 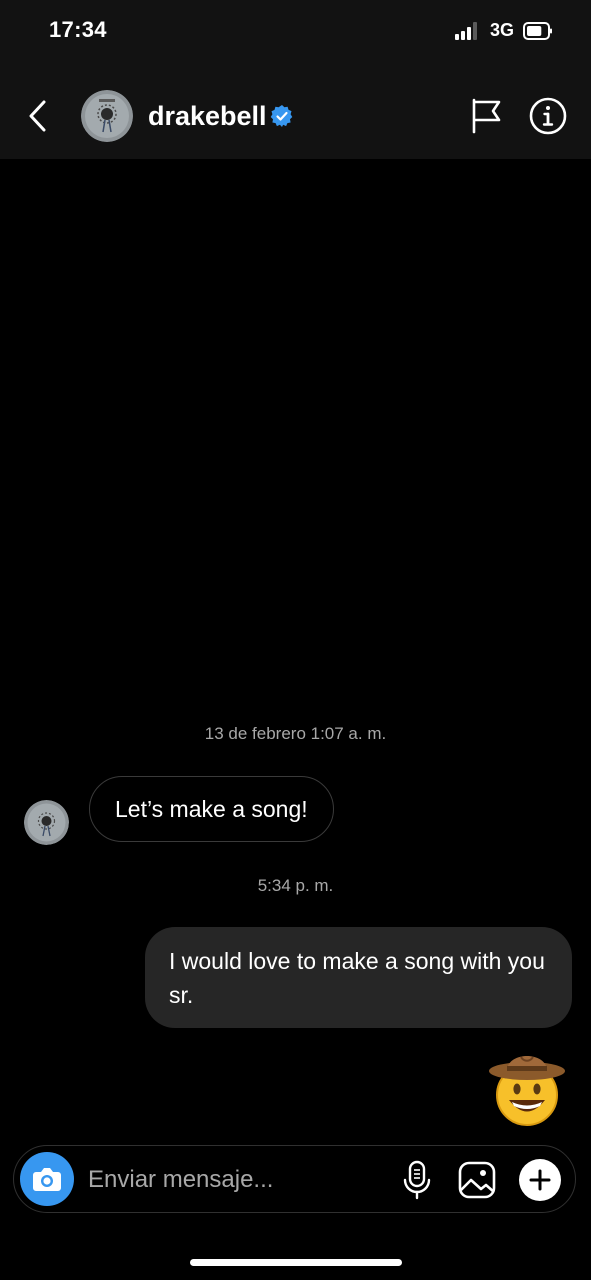 I want to click on image-icon, so click(x=477, y=1180).